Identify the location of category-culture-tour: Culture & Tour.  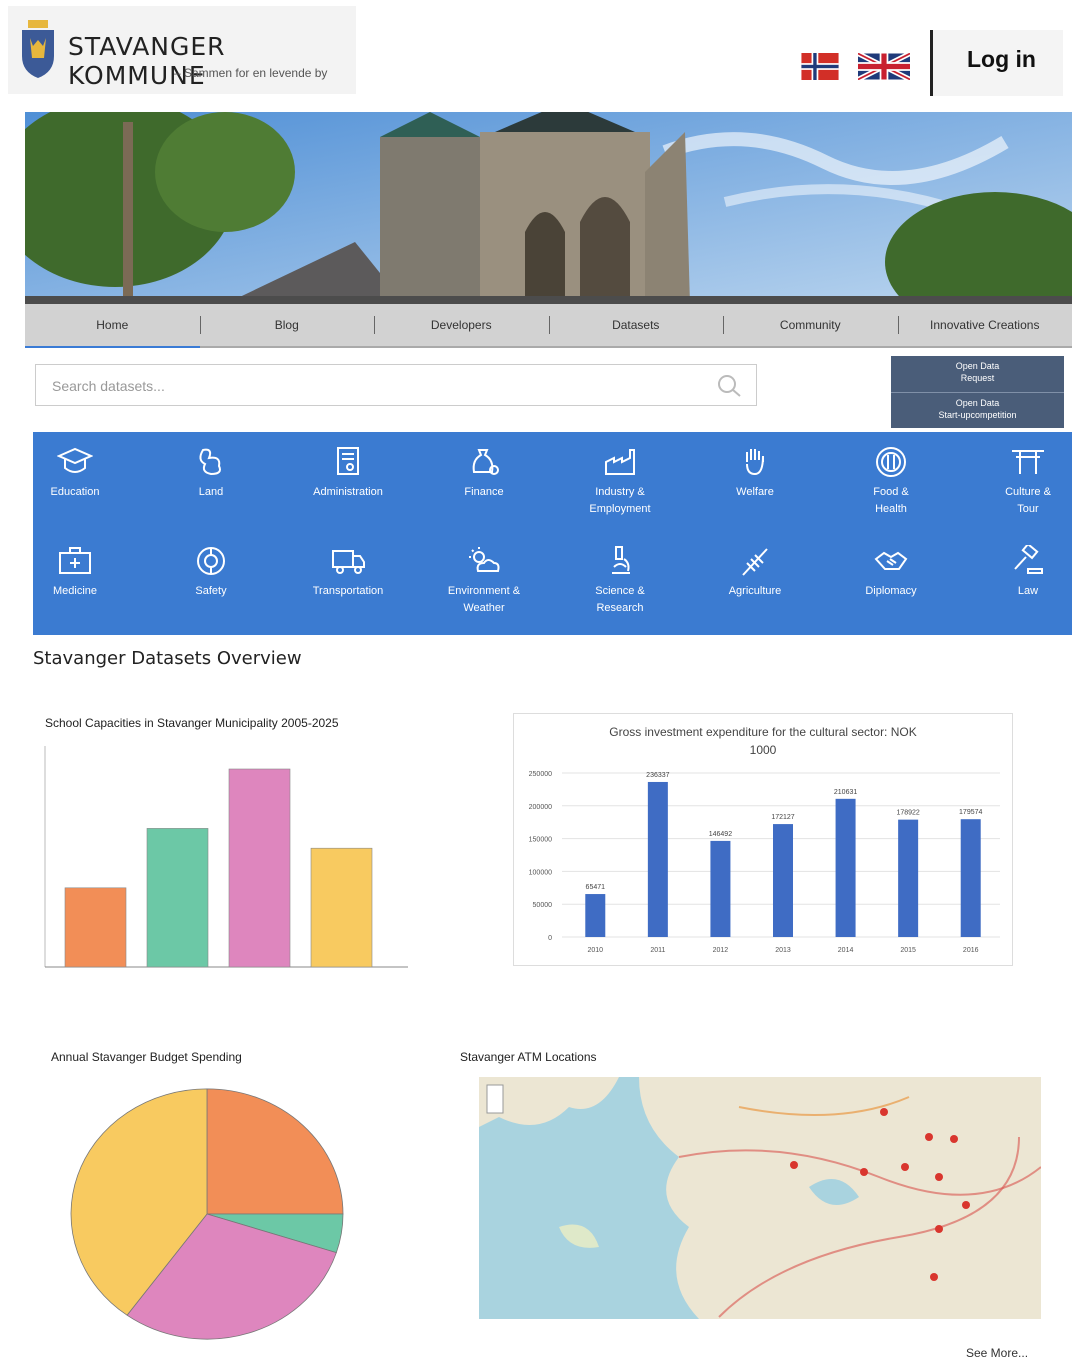
(1020, 482).